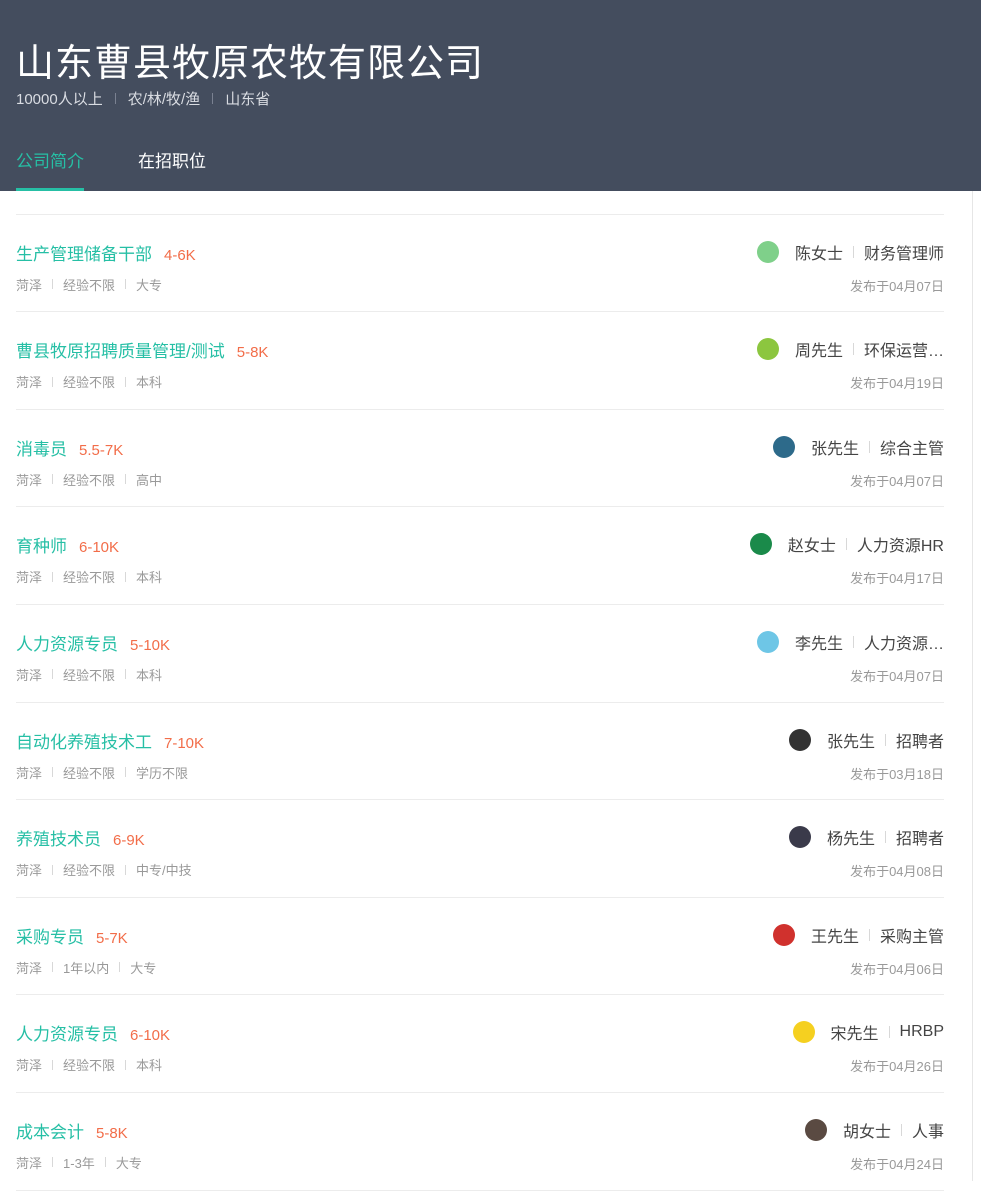 This screenshot has width=981, height=1191. I want to click on job-salary: 7-10K, so click(184, 743).